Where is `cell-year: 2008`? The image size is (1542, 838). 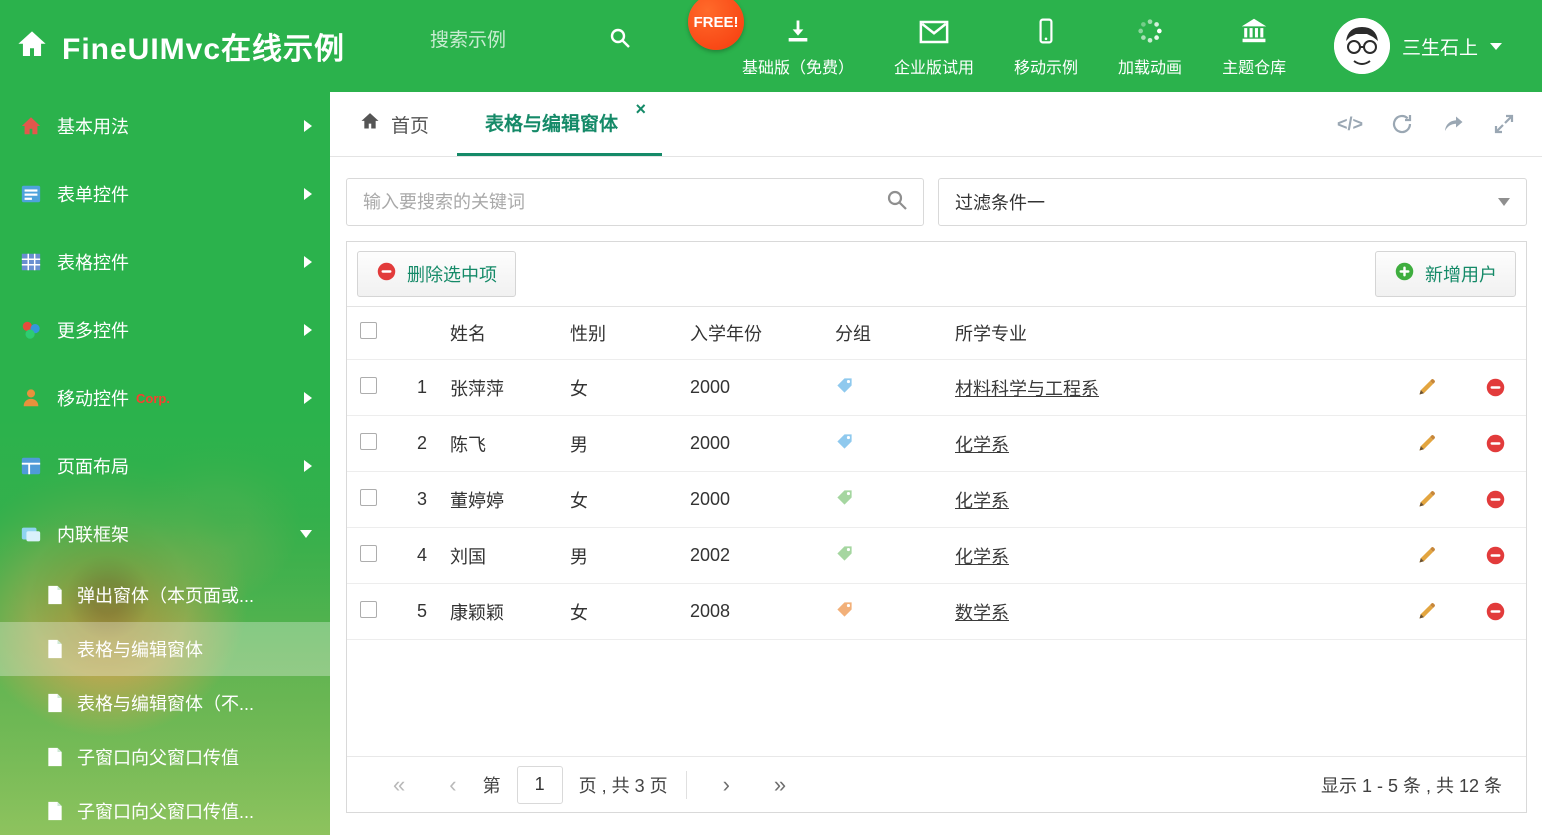
cell-year: 2008 is located at coordinates (710, 611).